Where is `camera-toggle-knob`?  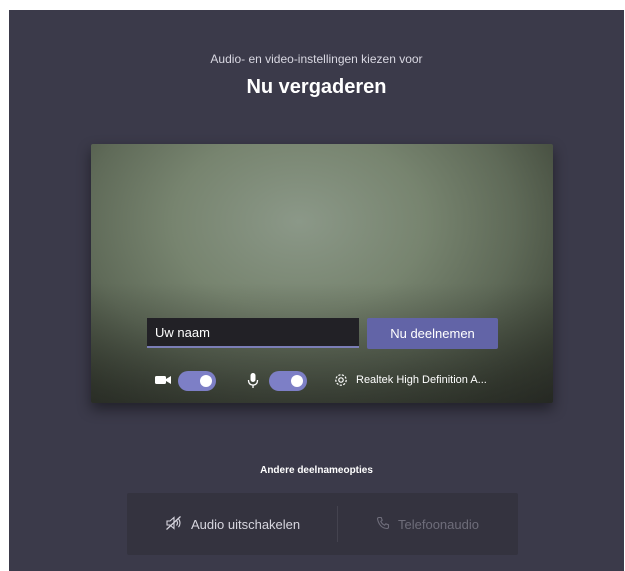
camera-toggle-knob is located at coordinates (206, 381).